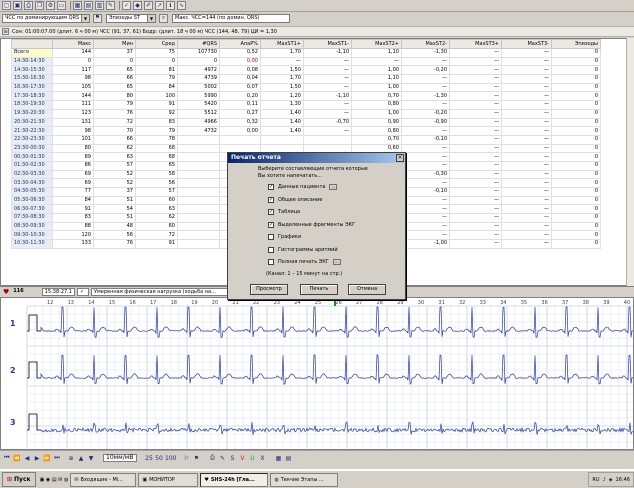 This screenshot has height=488, width=634. Describe the element at coordinates (168, 479) in the screenshot. I see `taskbar-task: ▣ МОНИТОР` at that location.